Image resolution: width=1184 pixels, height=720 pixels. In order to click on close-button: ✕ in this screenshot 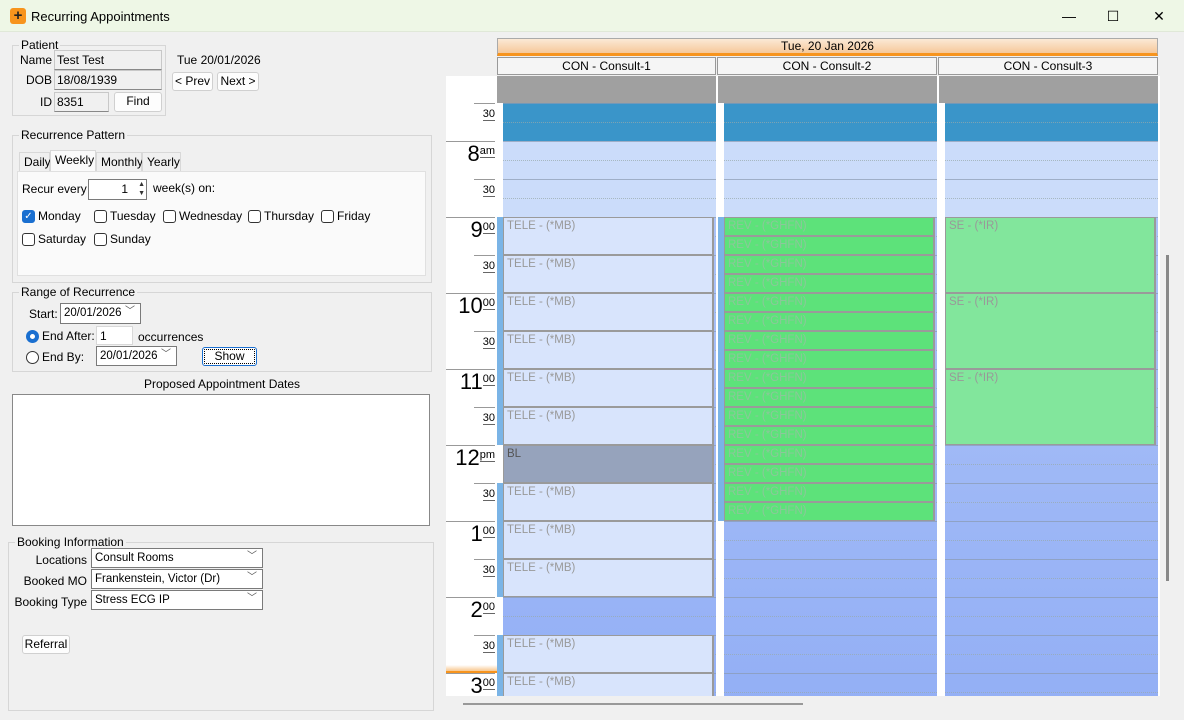, I will do `click(1159, 16)`.